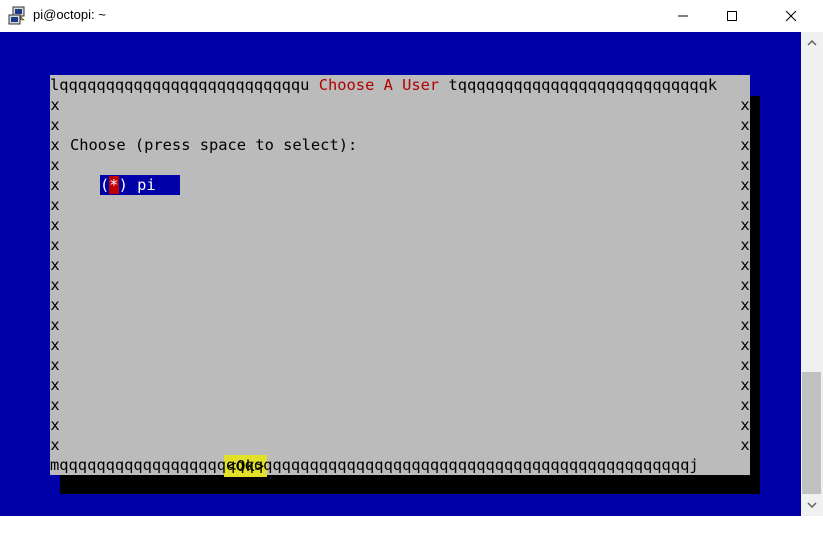 This screenshot has width=823, height=535. I want to click on vertical-scrollbar, so click(812, 274).